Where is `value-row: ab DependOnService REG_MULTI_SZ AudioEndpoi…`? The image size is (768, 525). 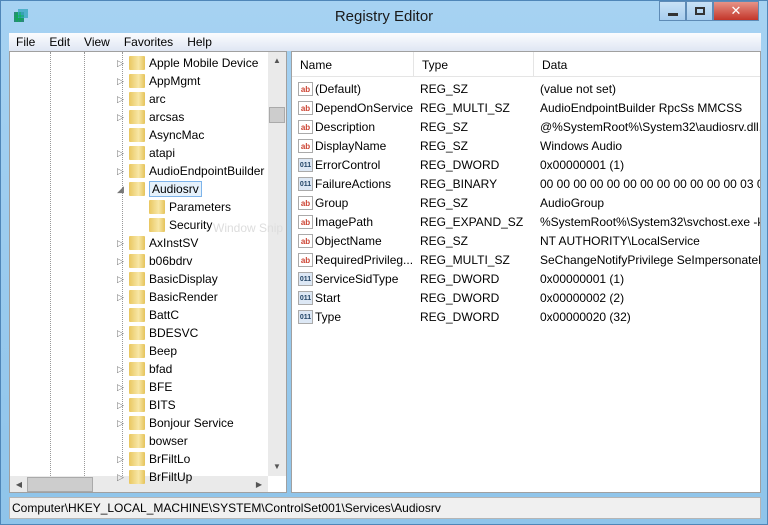 value-row: ab DependOnService REG_MULTI_SZ AudioEndpoi… is located at coordinates (526, 107).